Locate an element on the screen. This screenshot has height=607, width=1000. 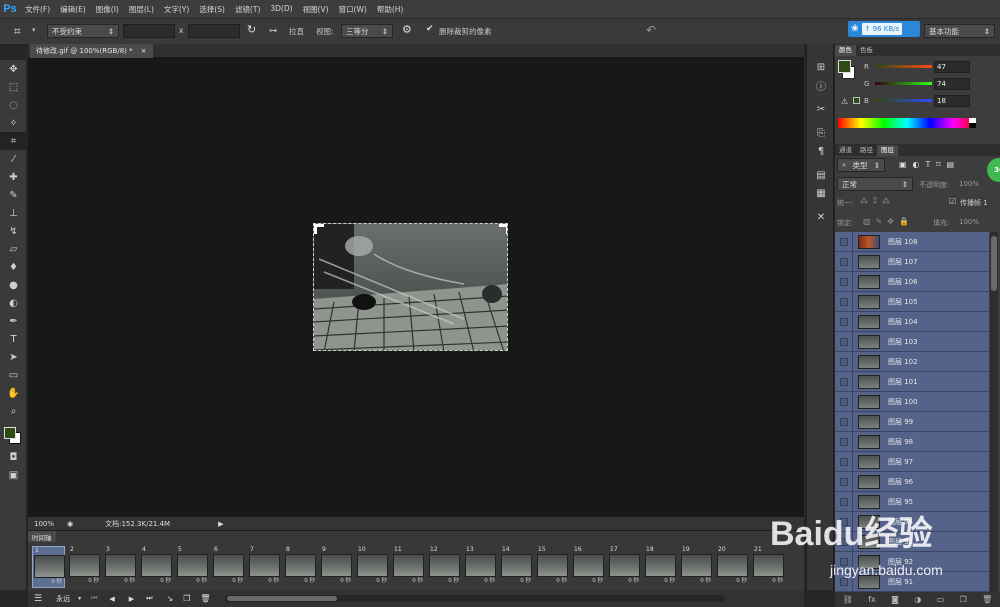
layer-row: 图层 107 is located at coordinates (912, 261).